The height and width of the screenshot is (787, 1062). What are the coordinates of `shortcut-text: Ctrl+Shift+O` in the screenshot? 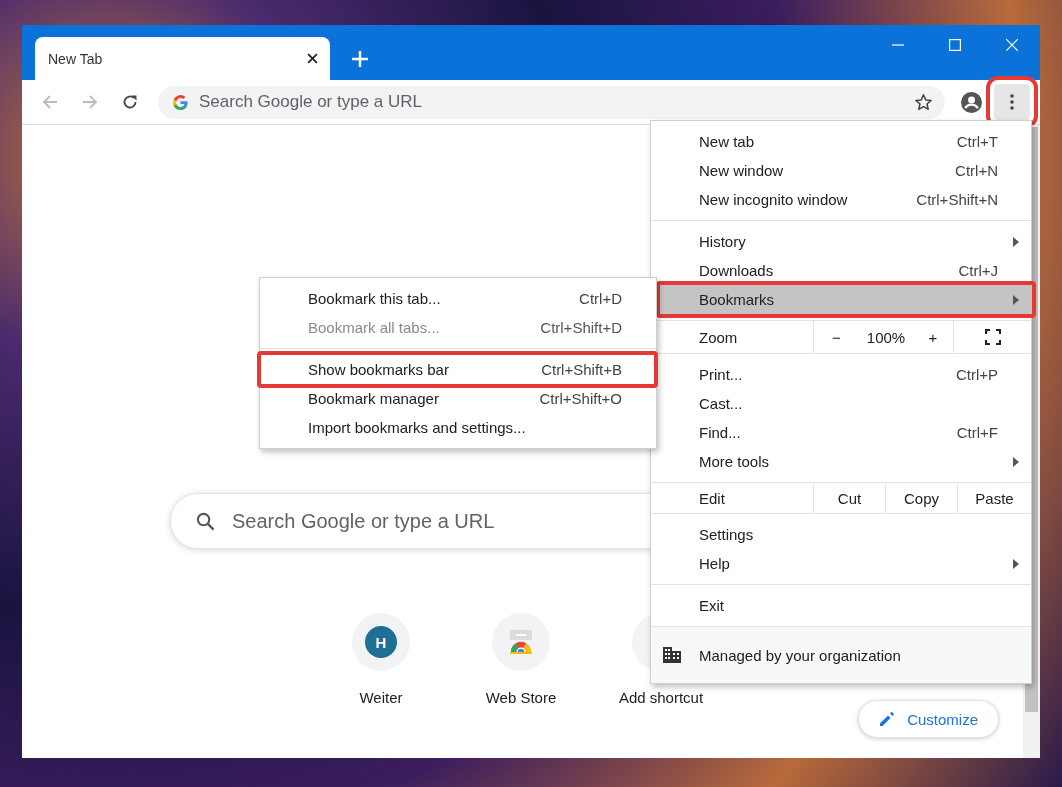 It's located at (580, 398).